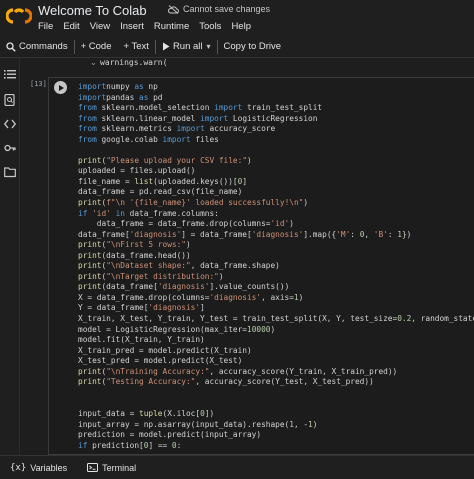  Describe the element at coordinates (210, 26) in the screenshot. I see `menu-tools: Tools` at that location.